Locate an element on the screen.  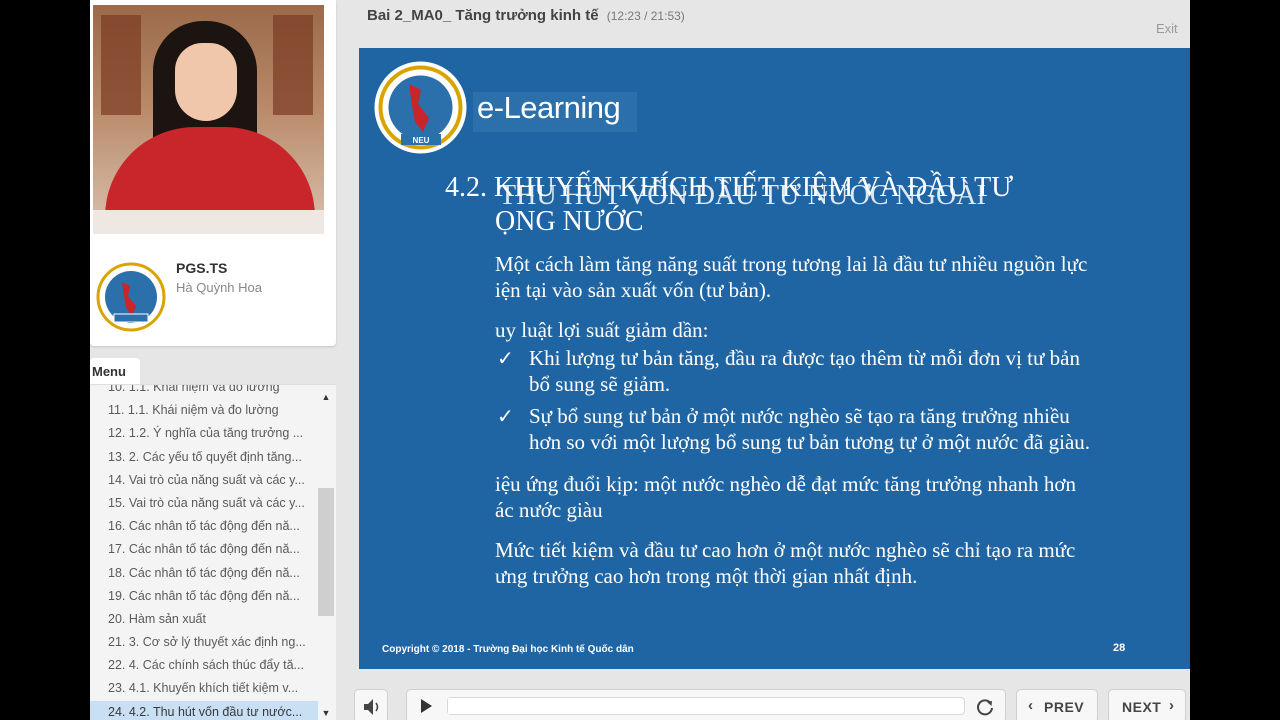
exit-link: Exit is located at coordinates (1167, 28).